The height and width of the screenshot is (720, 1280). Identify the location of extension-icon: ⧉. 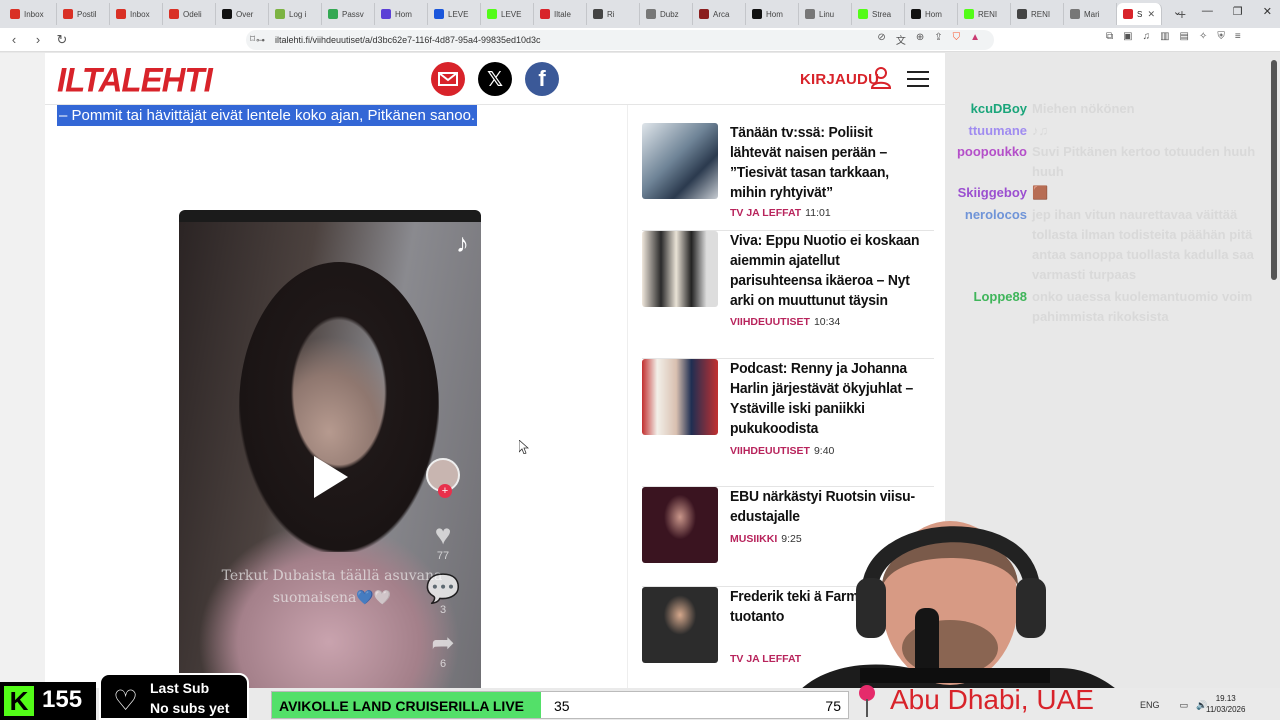
(1109, 36).